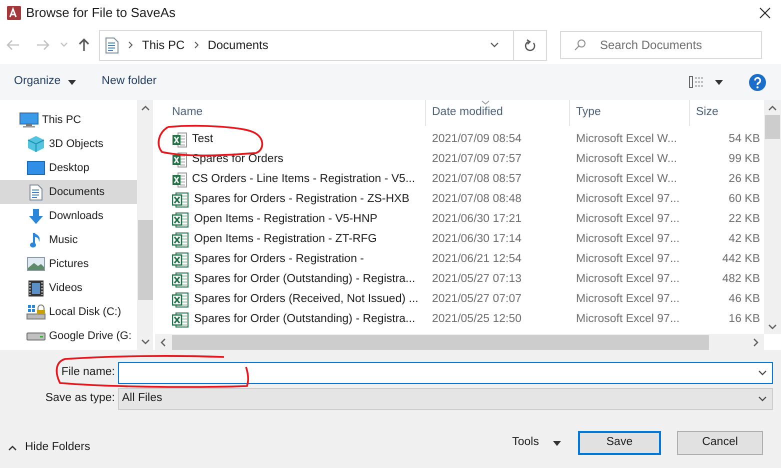 The width and height of the screenshot is (781, 468). I want to click on cube-icon, so click(36, 144).